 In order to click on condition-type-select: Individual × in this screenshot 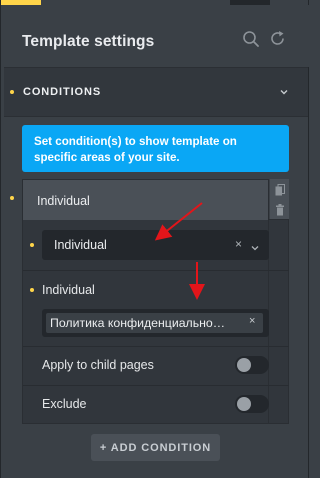, I will do `click(155, 245)`.